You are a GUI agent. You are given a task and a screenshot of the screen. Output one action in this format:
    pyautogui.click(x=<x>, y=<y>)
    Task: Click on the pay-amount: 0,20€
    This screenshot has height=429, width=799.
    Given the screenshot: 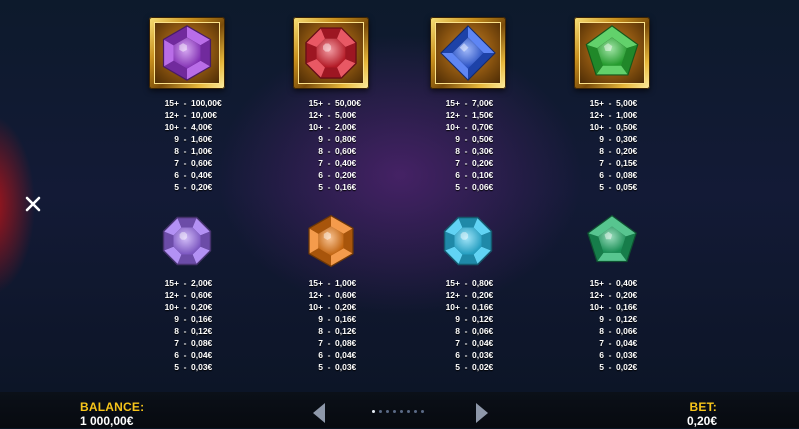 What is the action you would take?
    pyautogui.click(x=202, y=187)
    